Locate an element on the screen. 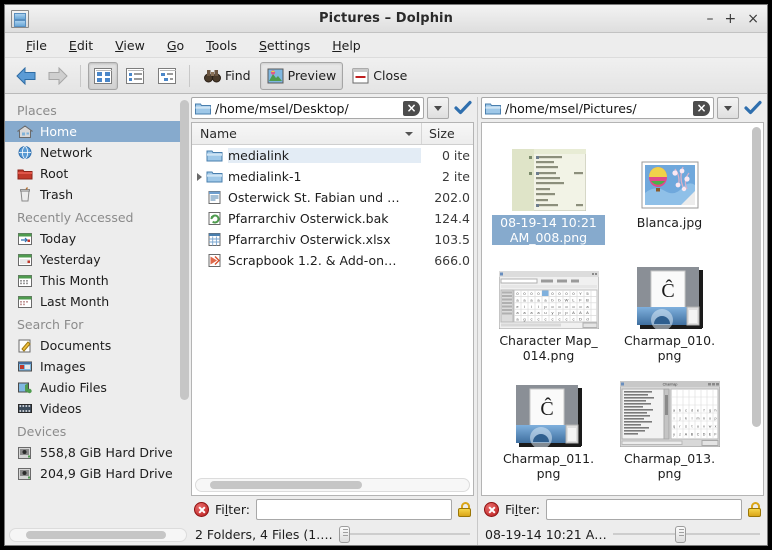 This screenshot has width=772, height=550. maximize-button: + is located at coordinates (731, 19).